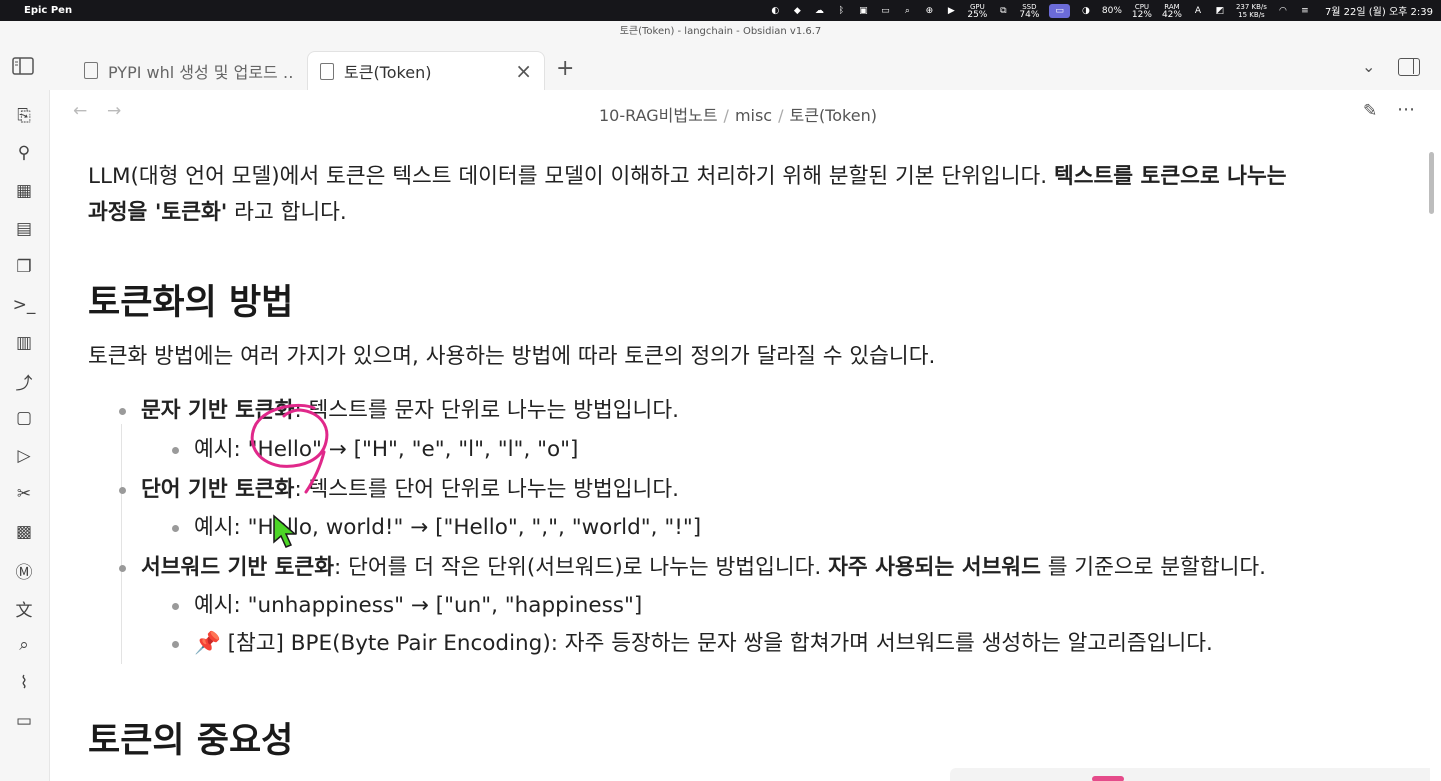 This screenshot has height=781, width=1441. I want to click on chat-icon: ▢, so click(24, 418).